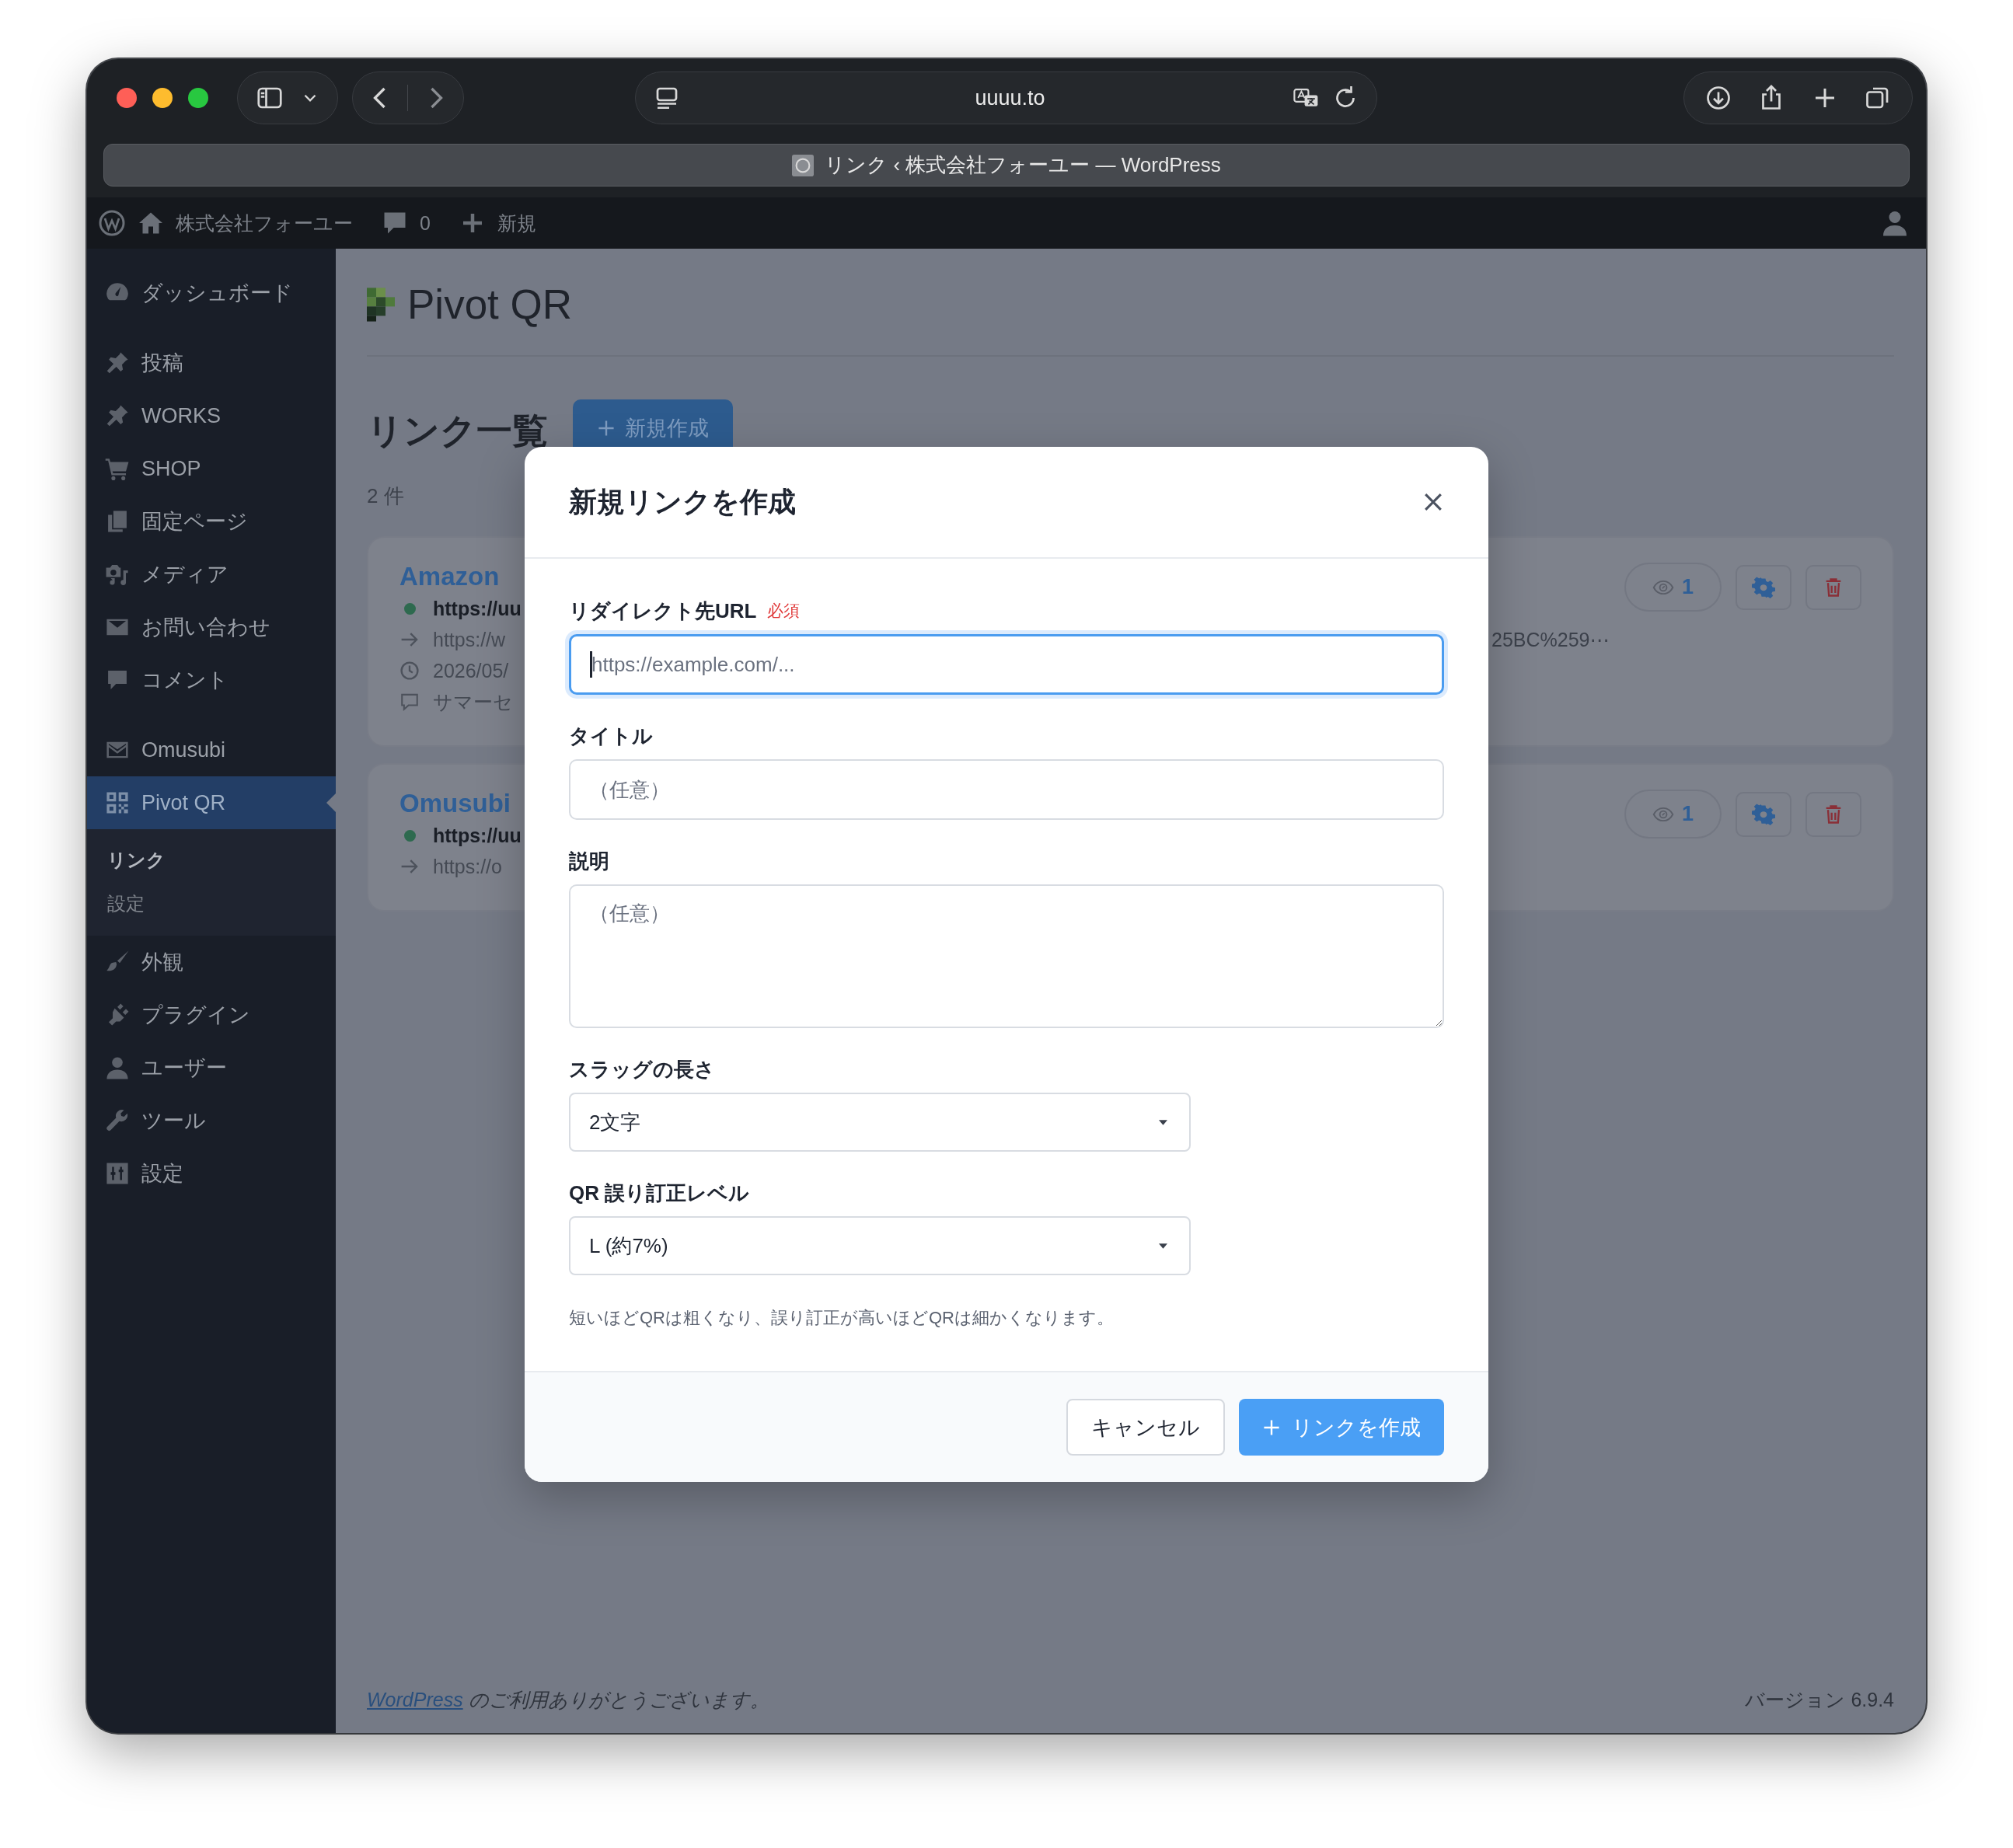  Describe the element at coordinates (1550, 639) in the screenshot. I see `destination-url: 25BC%259⋯` at that location.